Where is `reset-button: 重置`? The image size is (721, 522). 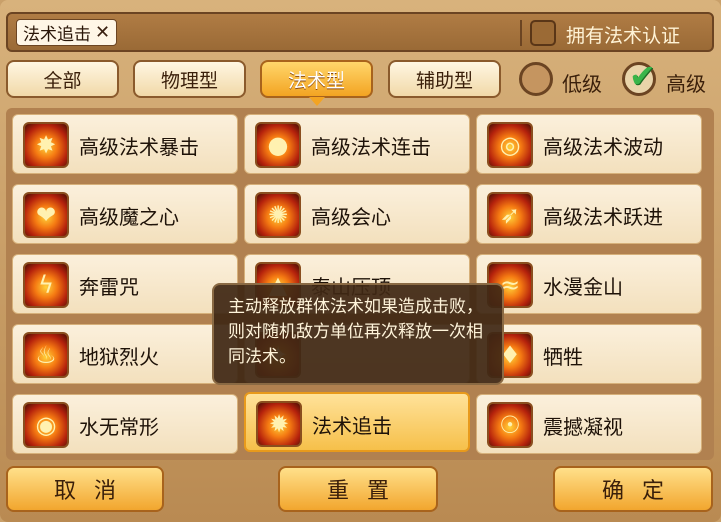
reset-button: 重置 is located at coordinates (358, 489).